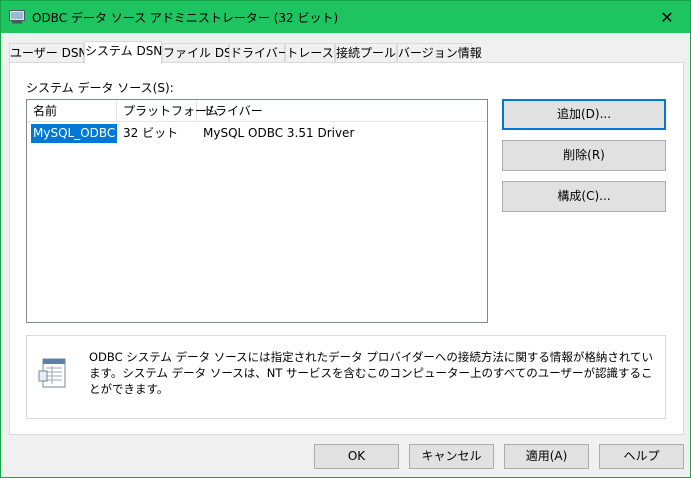  I want to click on list-item: MySQL_ODBC 32 ビット MySQL ODBC 3.51 Driver, so click(257, 133).